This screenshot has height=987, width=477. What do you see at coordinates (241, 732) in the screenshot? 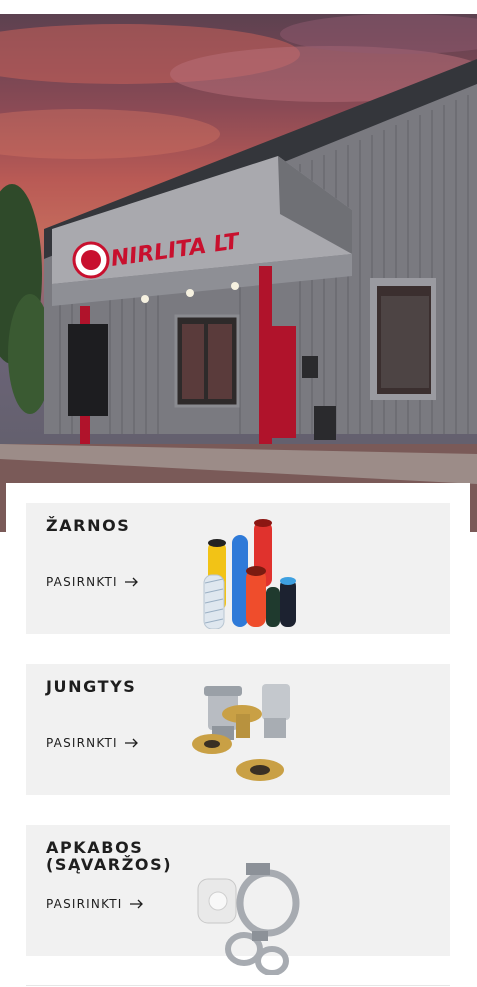
I see `couplings-image` at bounding box center [241, 732].